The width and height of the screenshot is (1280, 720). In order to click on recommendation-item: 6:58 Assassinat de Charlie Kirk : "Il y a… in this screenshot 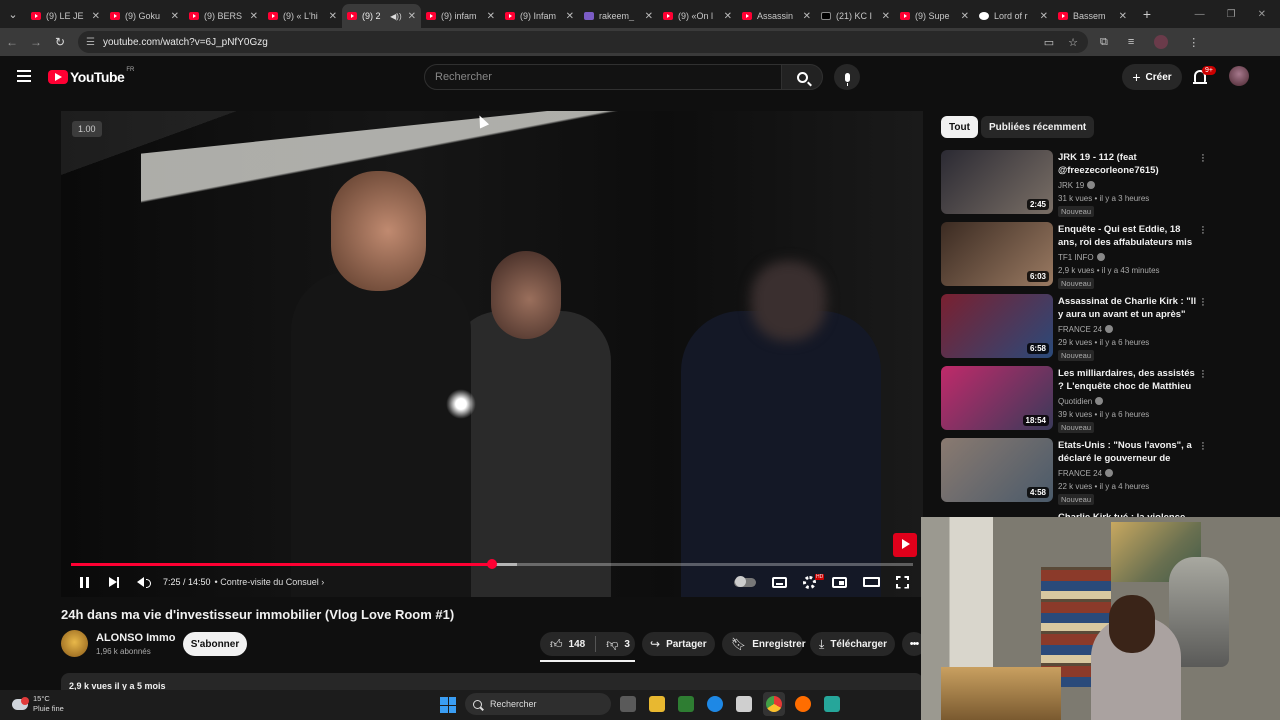, I will do `click(1076, 327)`.